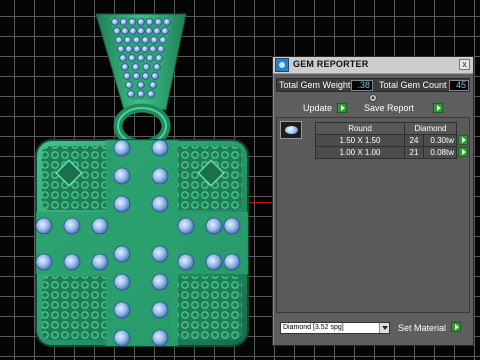 The image size is (480, 360). Describe the element at coordinates (422, 328) in the screenshot. I see `set-material-label: Set Material` at that location.